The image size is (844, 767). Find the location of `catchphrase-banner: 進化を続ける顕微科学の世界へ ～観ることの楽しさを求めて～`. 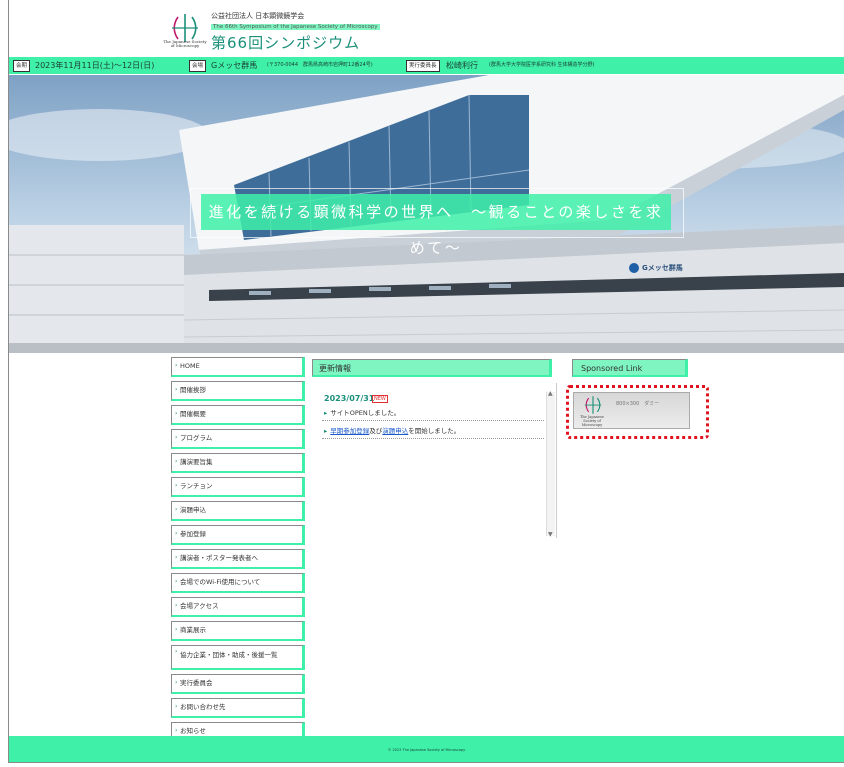

catchphrase-banner: 進化を続ける顕微科学の世界へ ～観ることの楽しさを求めて～ is located at coordinates (436, 225).